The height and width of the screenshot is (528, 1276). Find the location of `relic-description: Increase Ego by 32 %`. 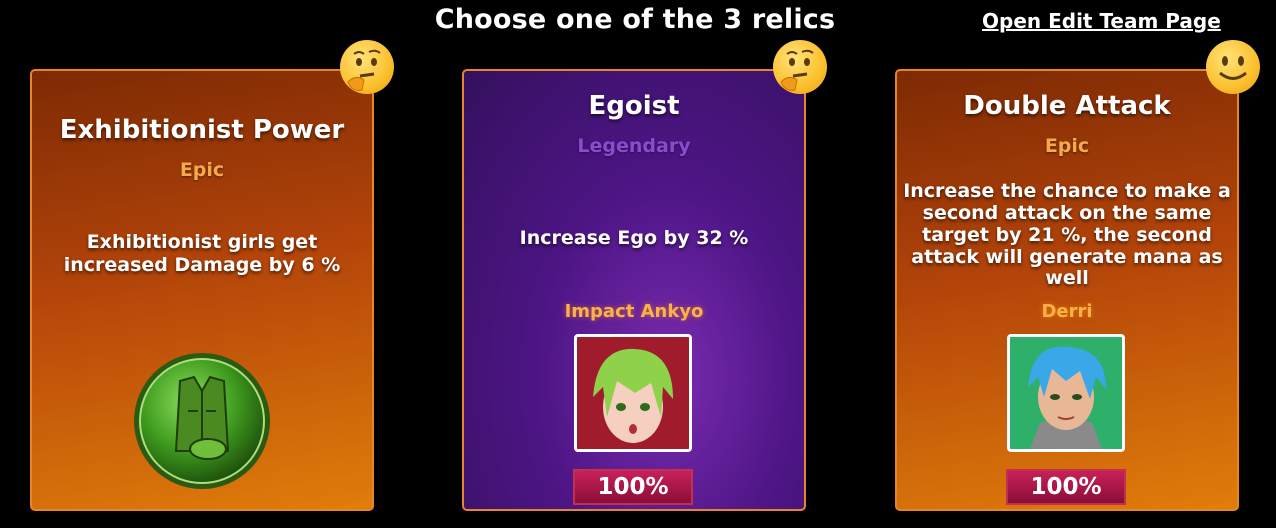

relic-description: Increase Ego by 32 % is located at coordinates (634, 238).